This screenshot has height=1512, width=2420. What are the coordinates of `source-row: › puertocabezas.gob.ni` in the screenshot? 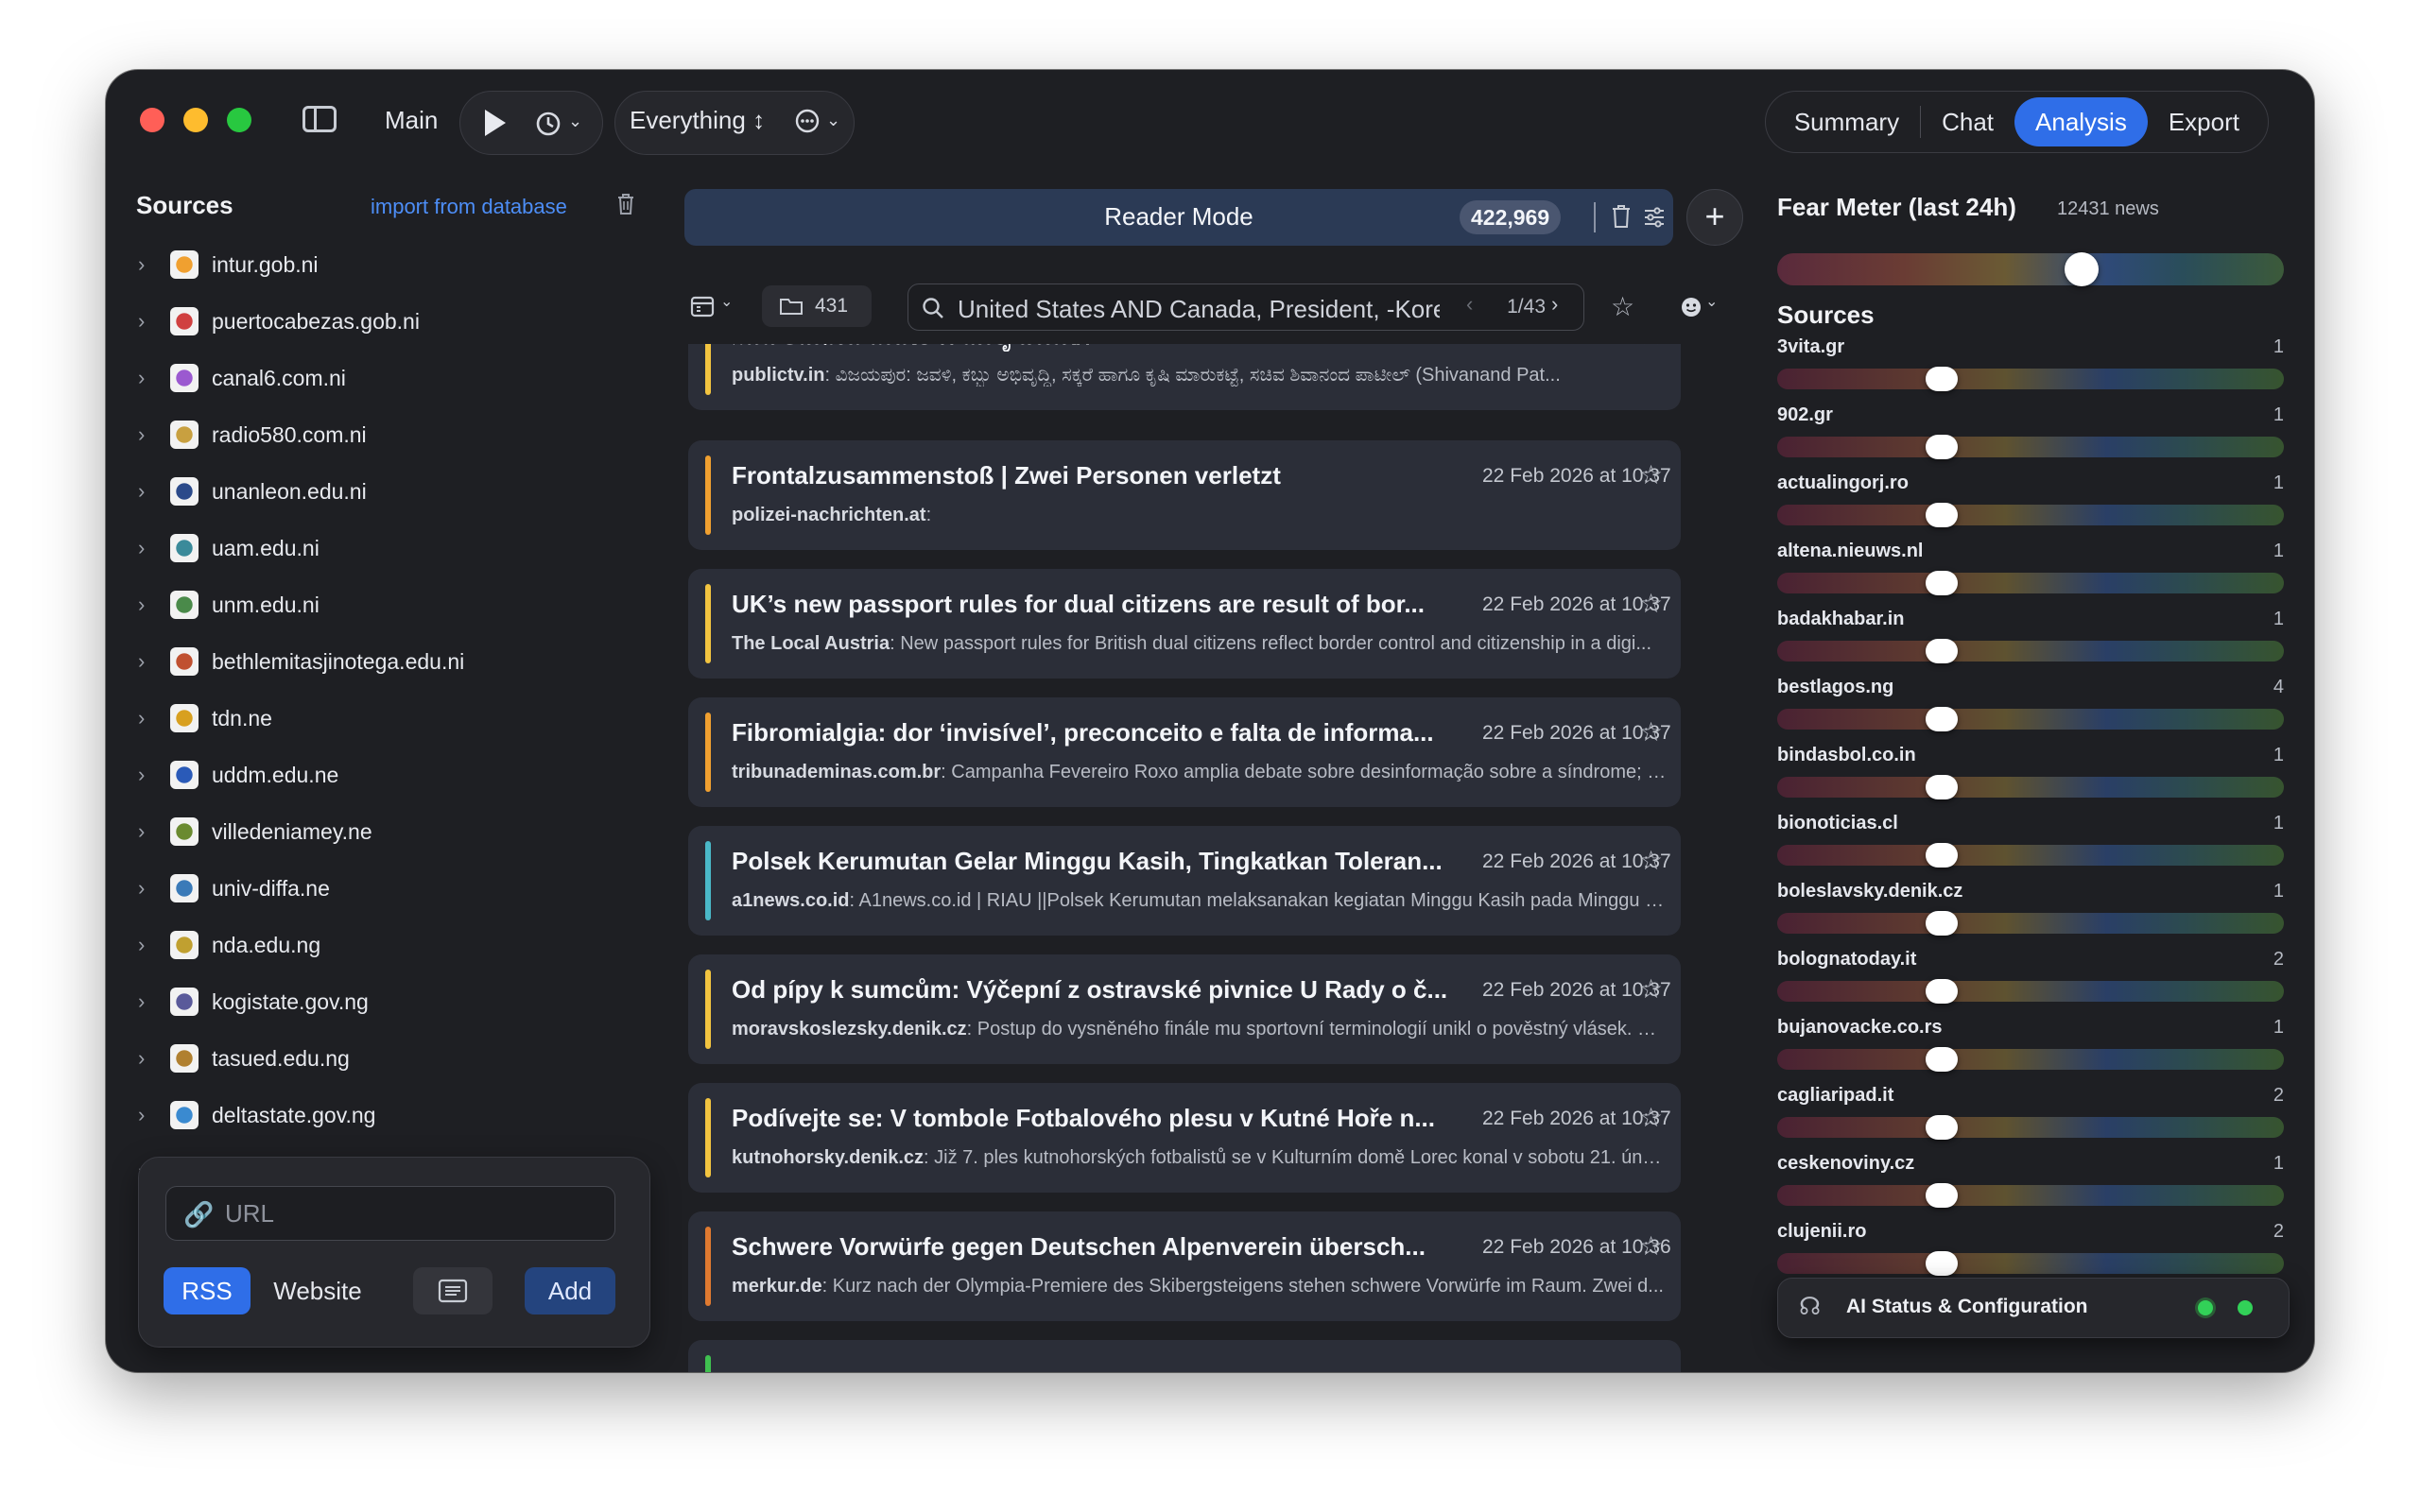 It's located at (375, 321).